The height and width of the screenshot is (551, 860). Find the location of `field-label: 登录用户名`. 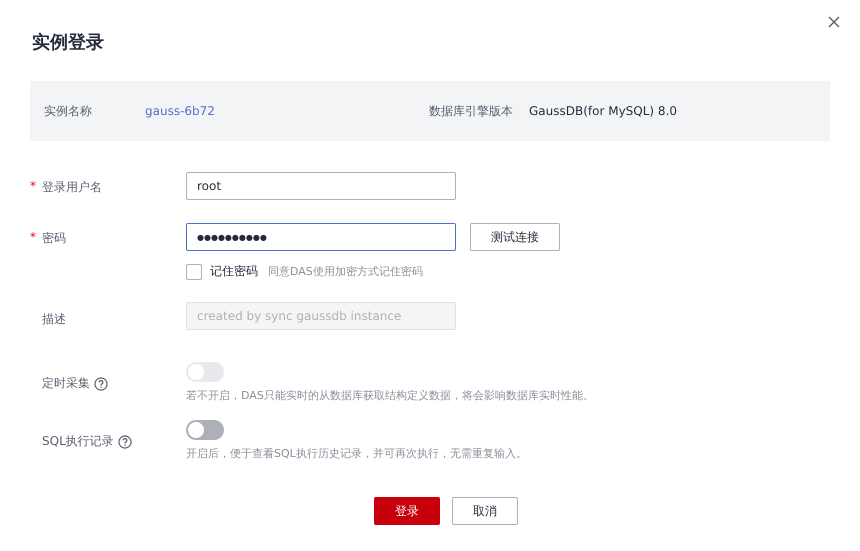

field-label: 登录用户名 is located at coordinates (72, 187).